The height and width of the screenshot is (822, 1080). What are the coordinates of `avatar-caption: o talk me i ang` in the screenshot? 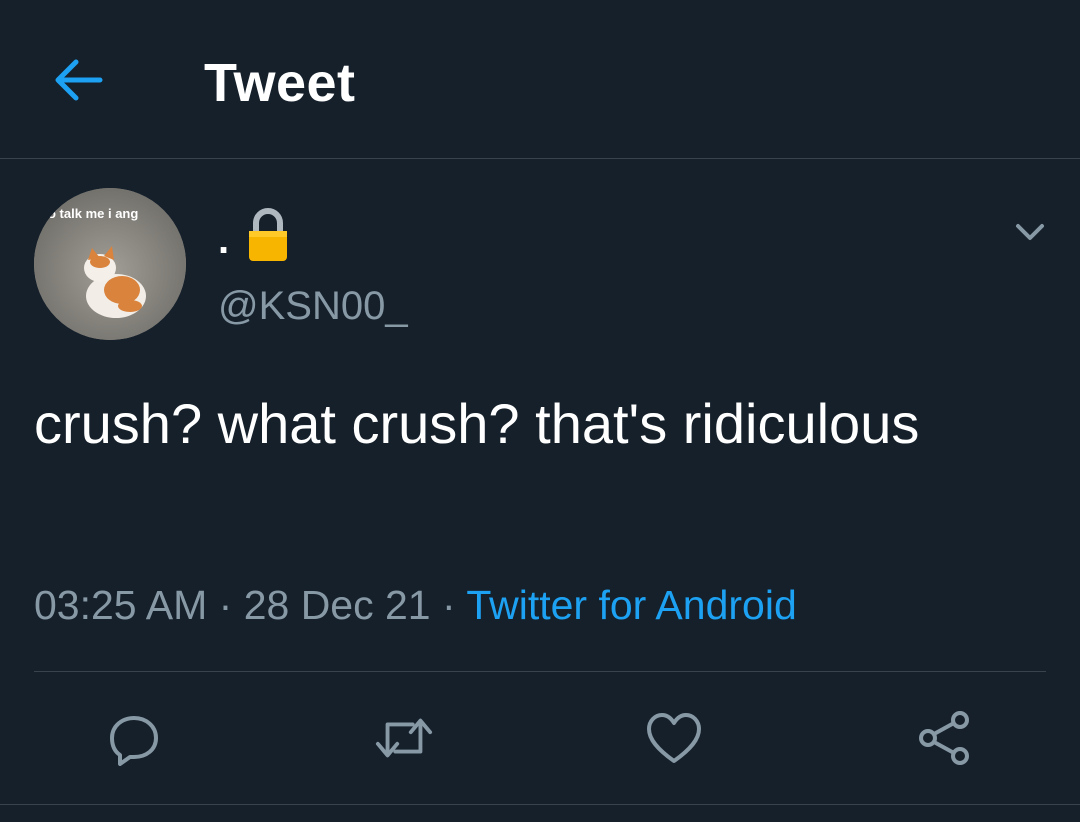 It's located at (93, 213).